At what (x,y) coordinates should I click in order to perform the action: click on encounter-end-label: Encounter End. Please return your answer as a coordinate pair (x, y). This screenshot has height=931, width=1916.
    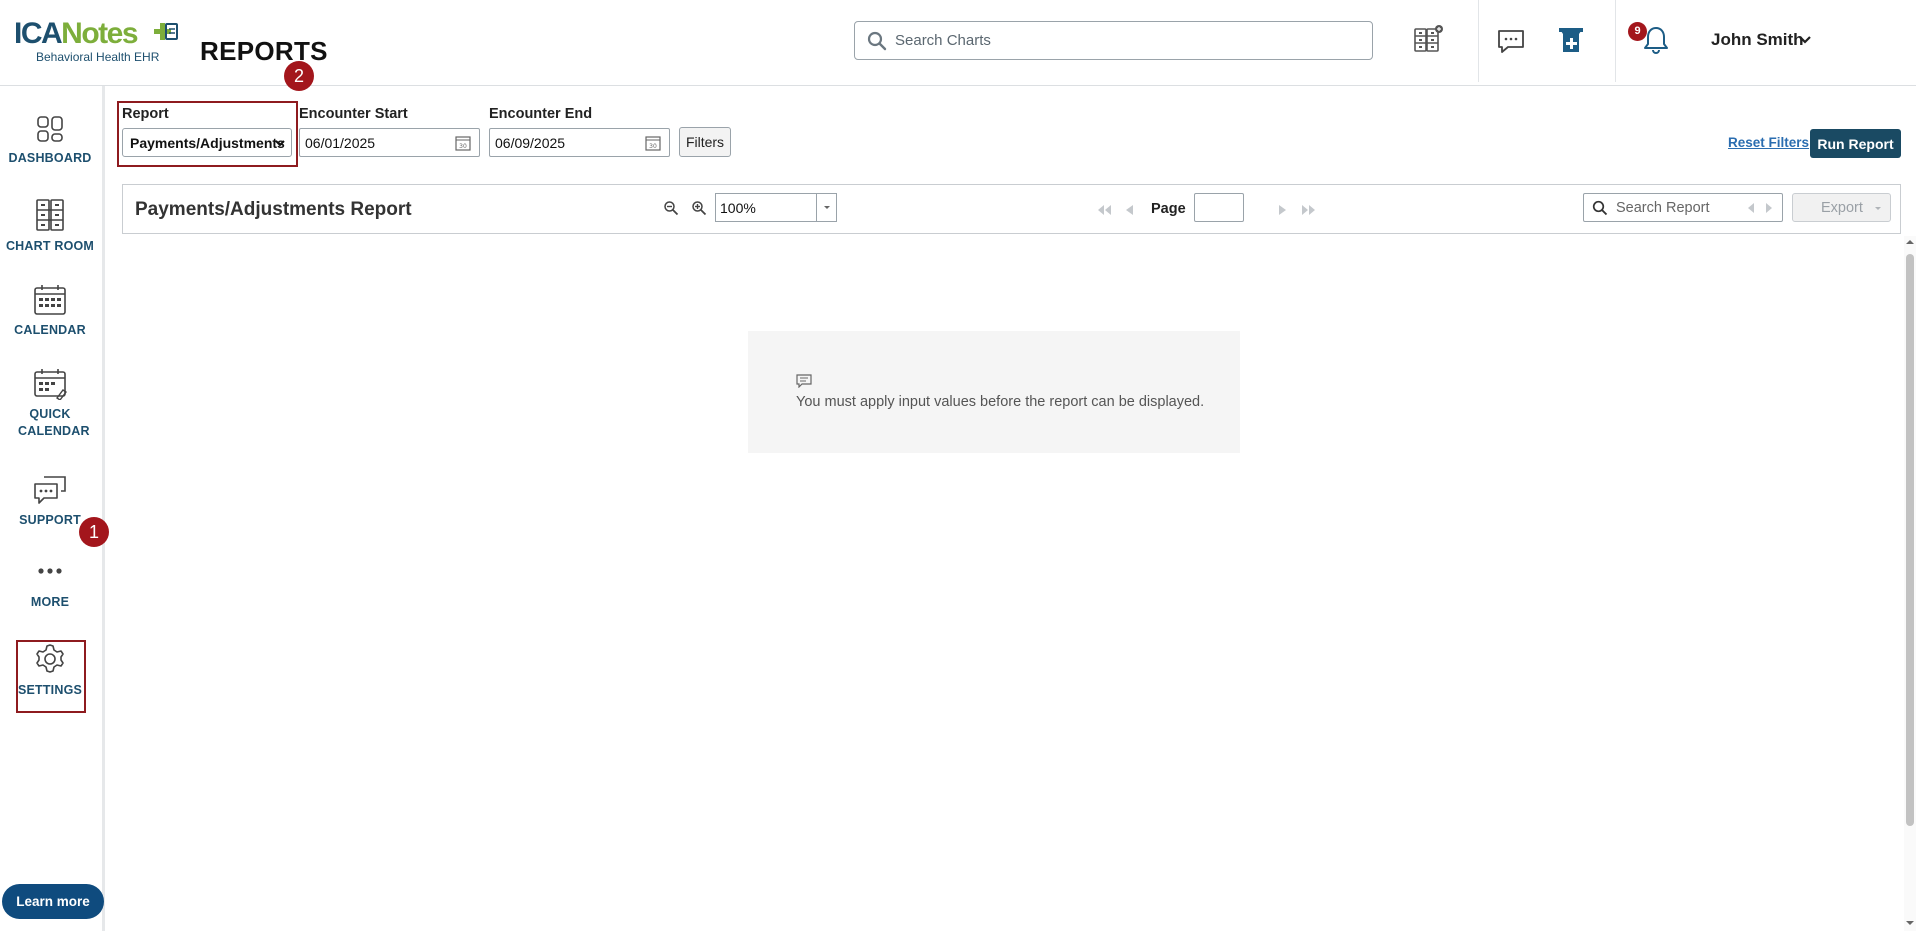
    Looking at the image, I should click on (541, 114).